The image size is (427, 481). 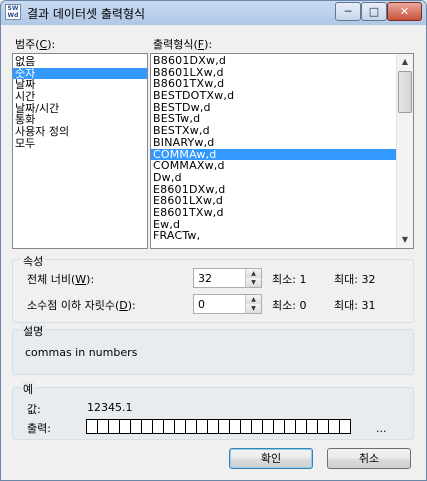 I want to click on format-list-item: B8601DXw,d, so click(x=274, y=61).